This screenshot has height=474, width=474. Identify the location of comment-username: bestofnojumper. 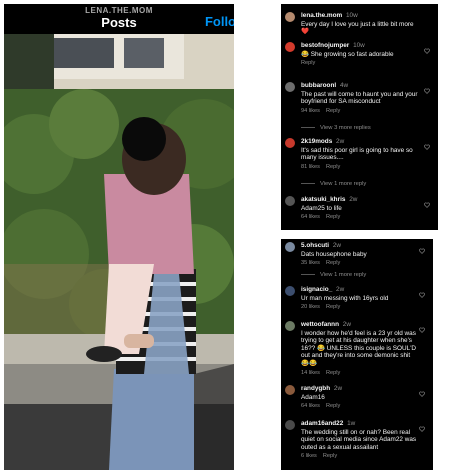
(325, 45).